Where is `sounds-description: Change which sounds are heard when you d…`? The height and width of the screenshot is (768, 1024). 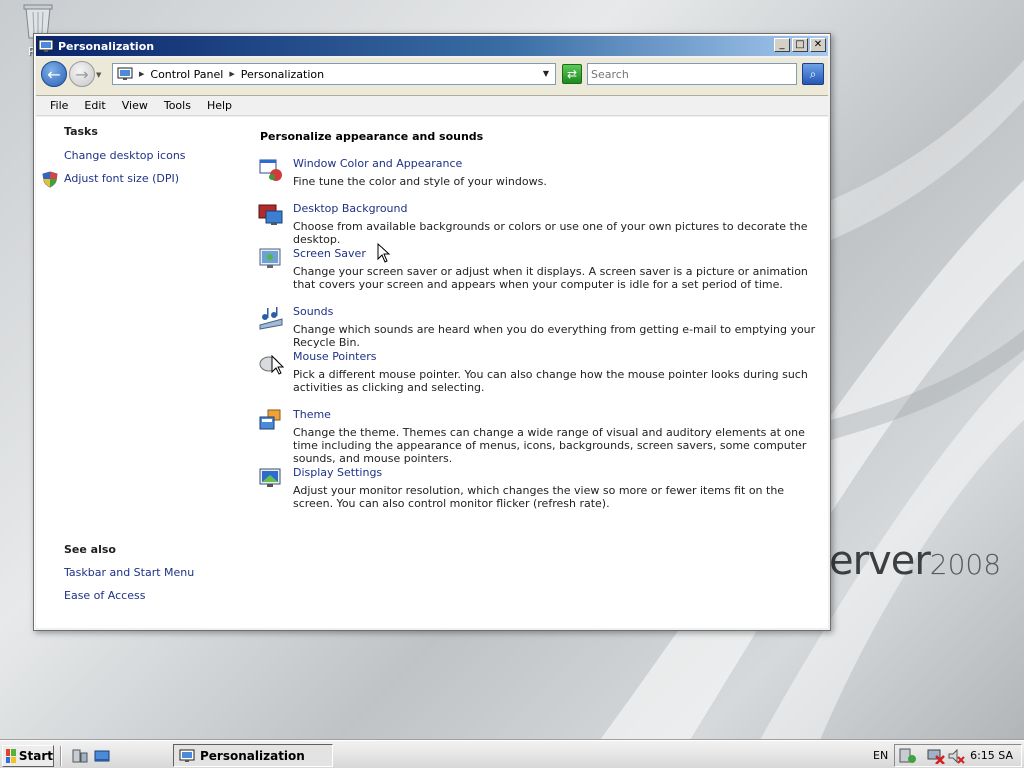 sounds-description: Change which sounds are heard when you d… is located at coordinates (554, 336).